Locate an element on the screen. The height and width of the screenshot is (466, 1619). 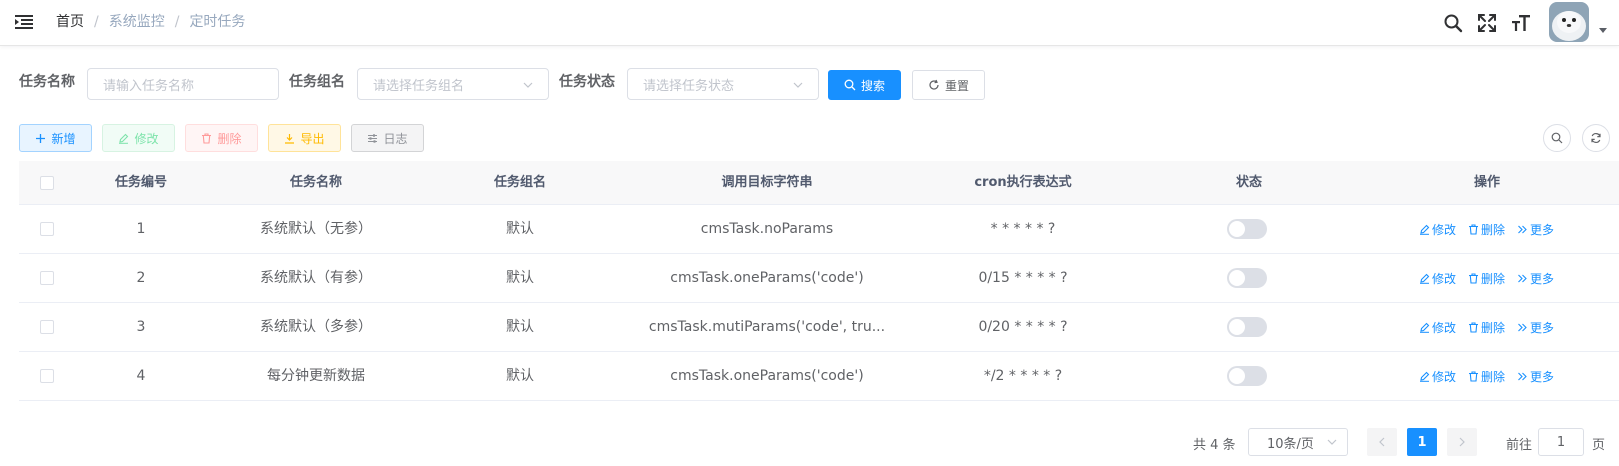
page-number-current: 1 is located at coordinates (1422, 442).